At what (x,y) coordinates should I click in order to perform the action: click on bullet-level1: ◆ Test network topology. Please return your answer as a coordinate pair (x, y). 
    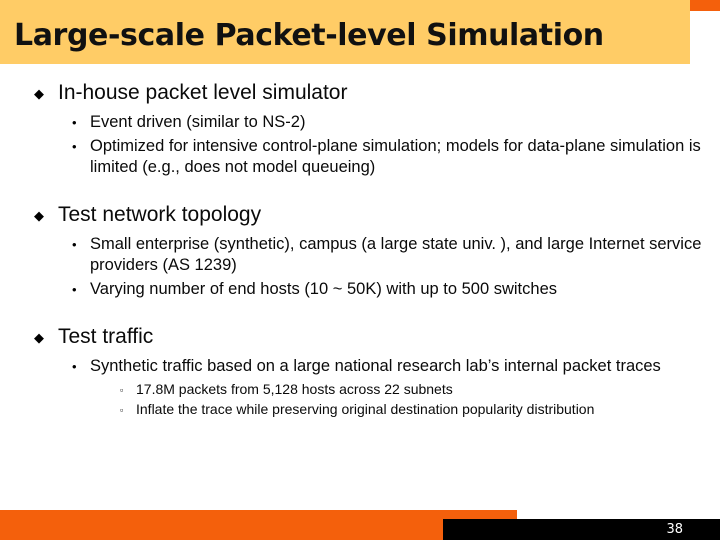
    Looking at the image, I should click on (360, 215).